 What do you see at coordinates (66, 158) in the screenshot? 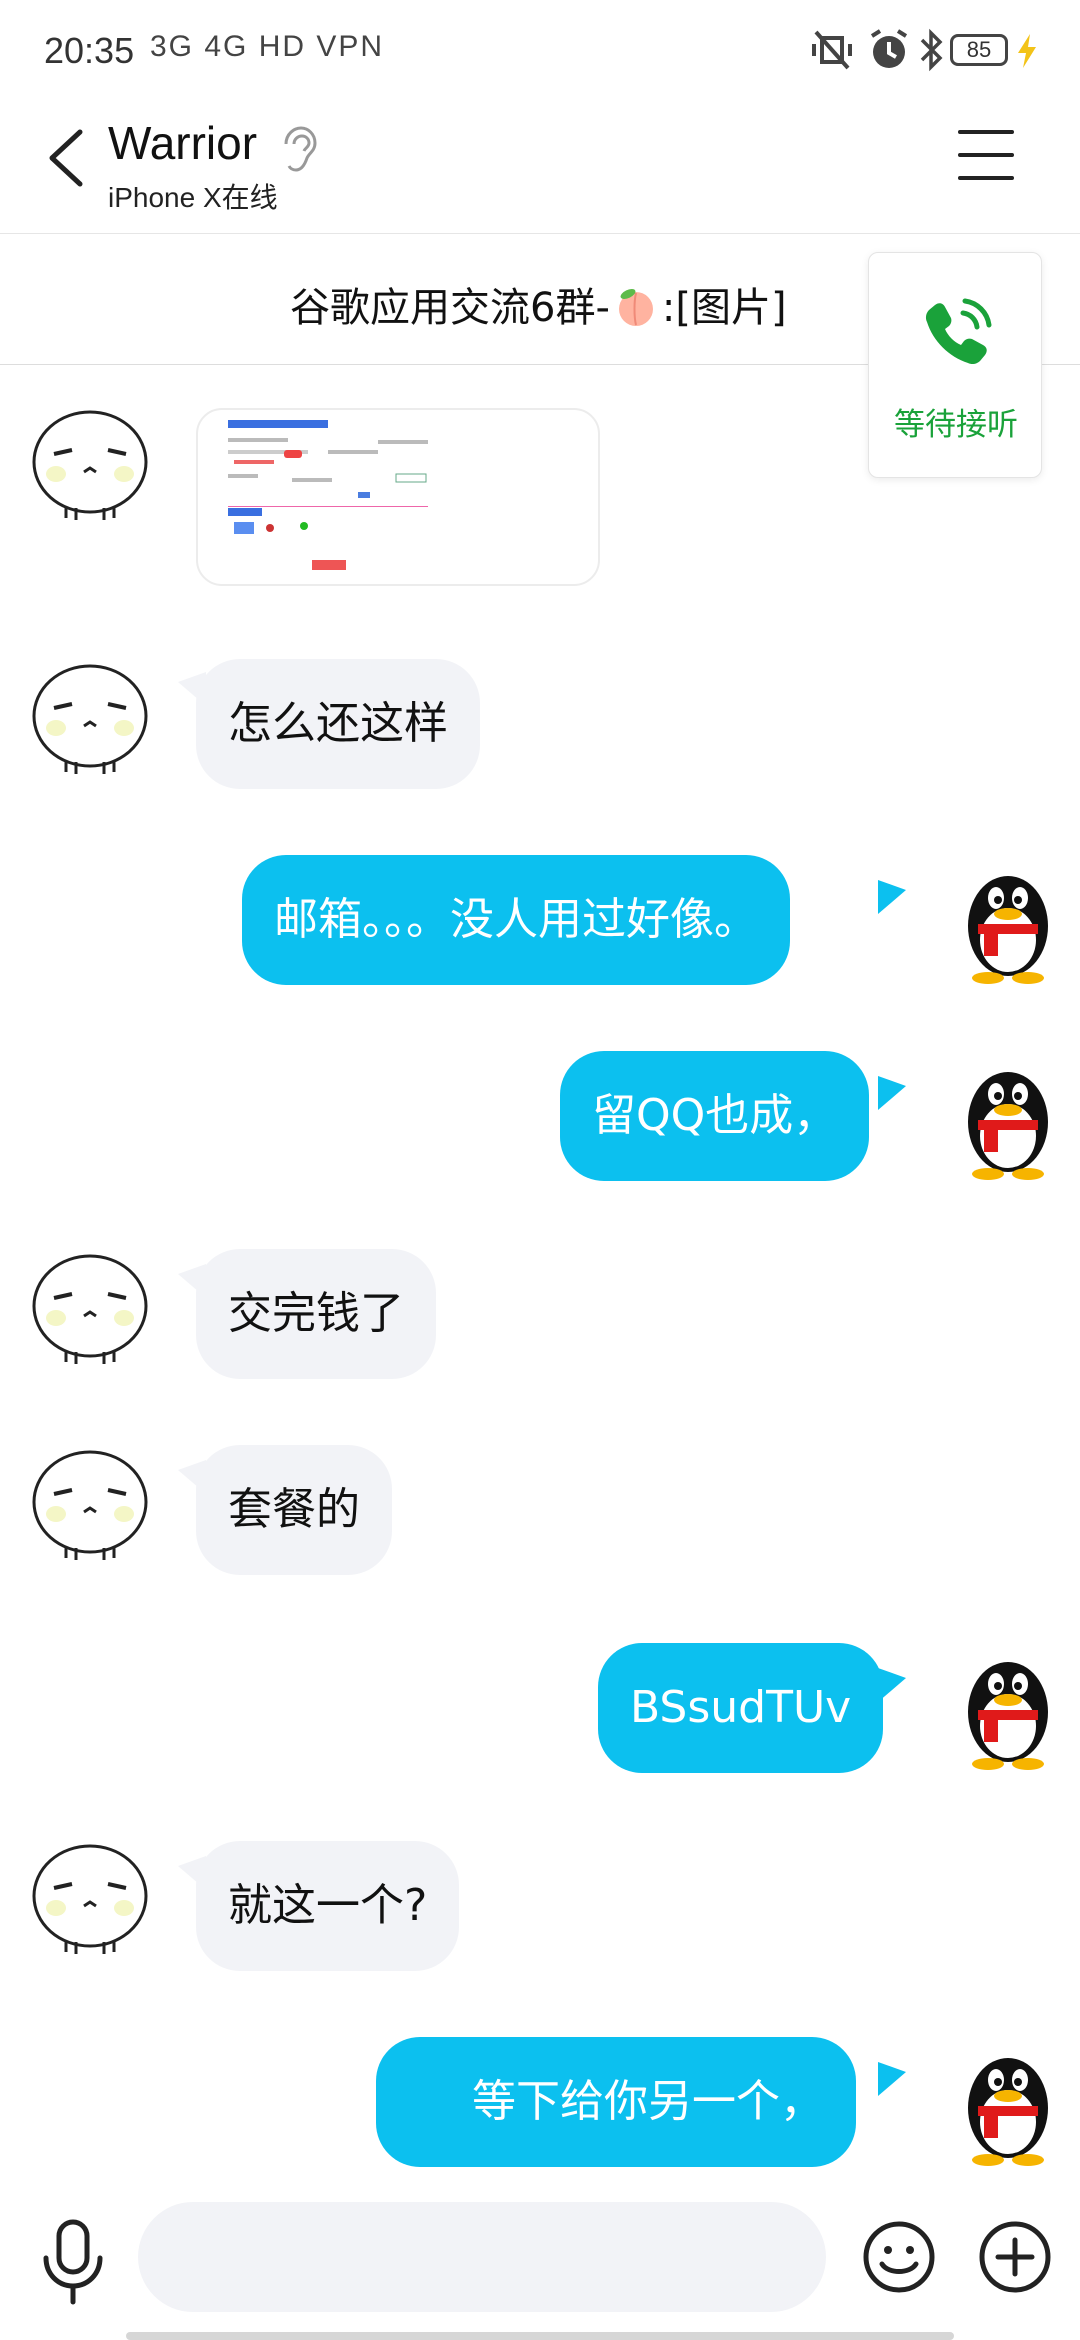
I see `back-chevron-icon` at bounding box center [66, 158].